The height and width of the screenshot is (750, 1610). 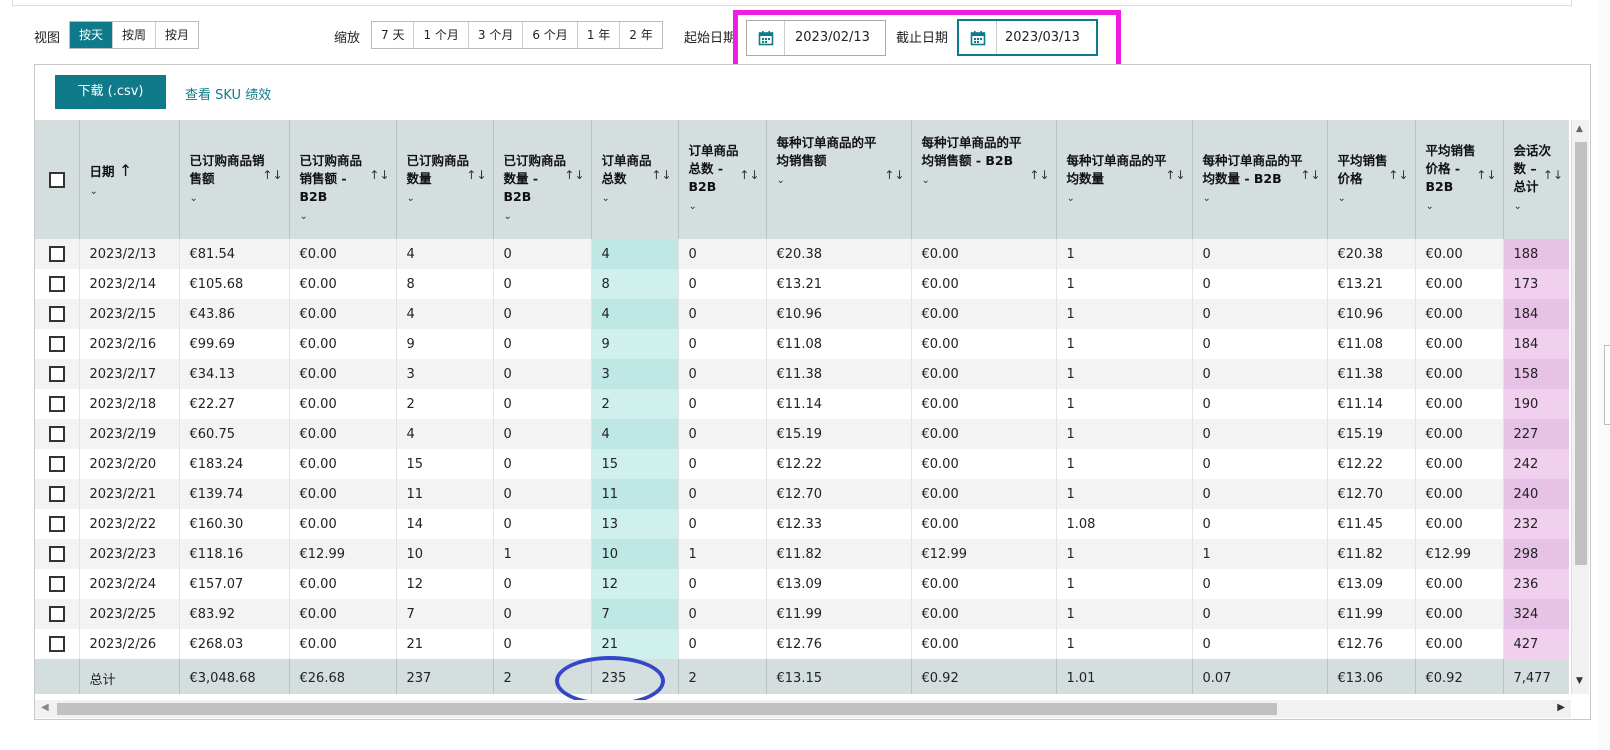 I want to click on select-all-checkbox, so click(x=56, y=179).